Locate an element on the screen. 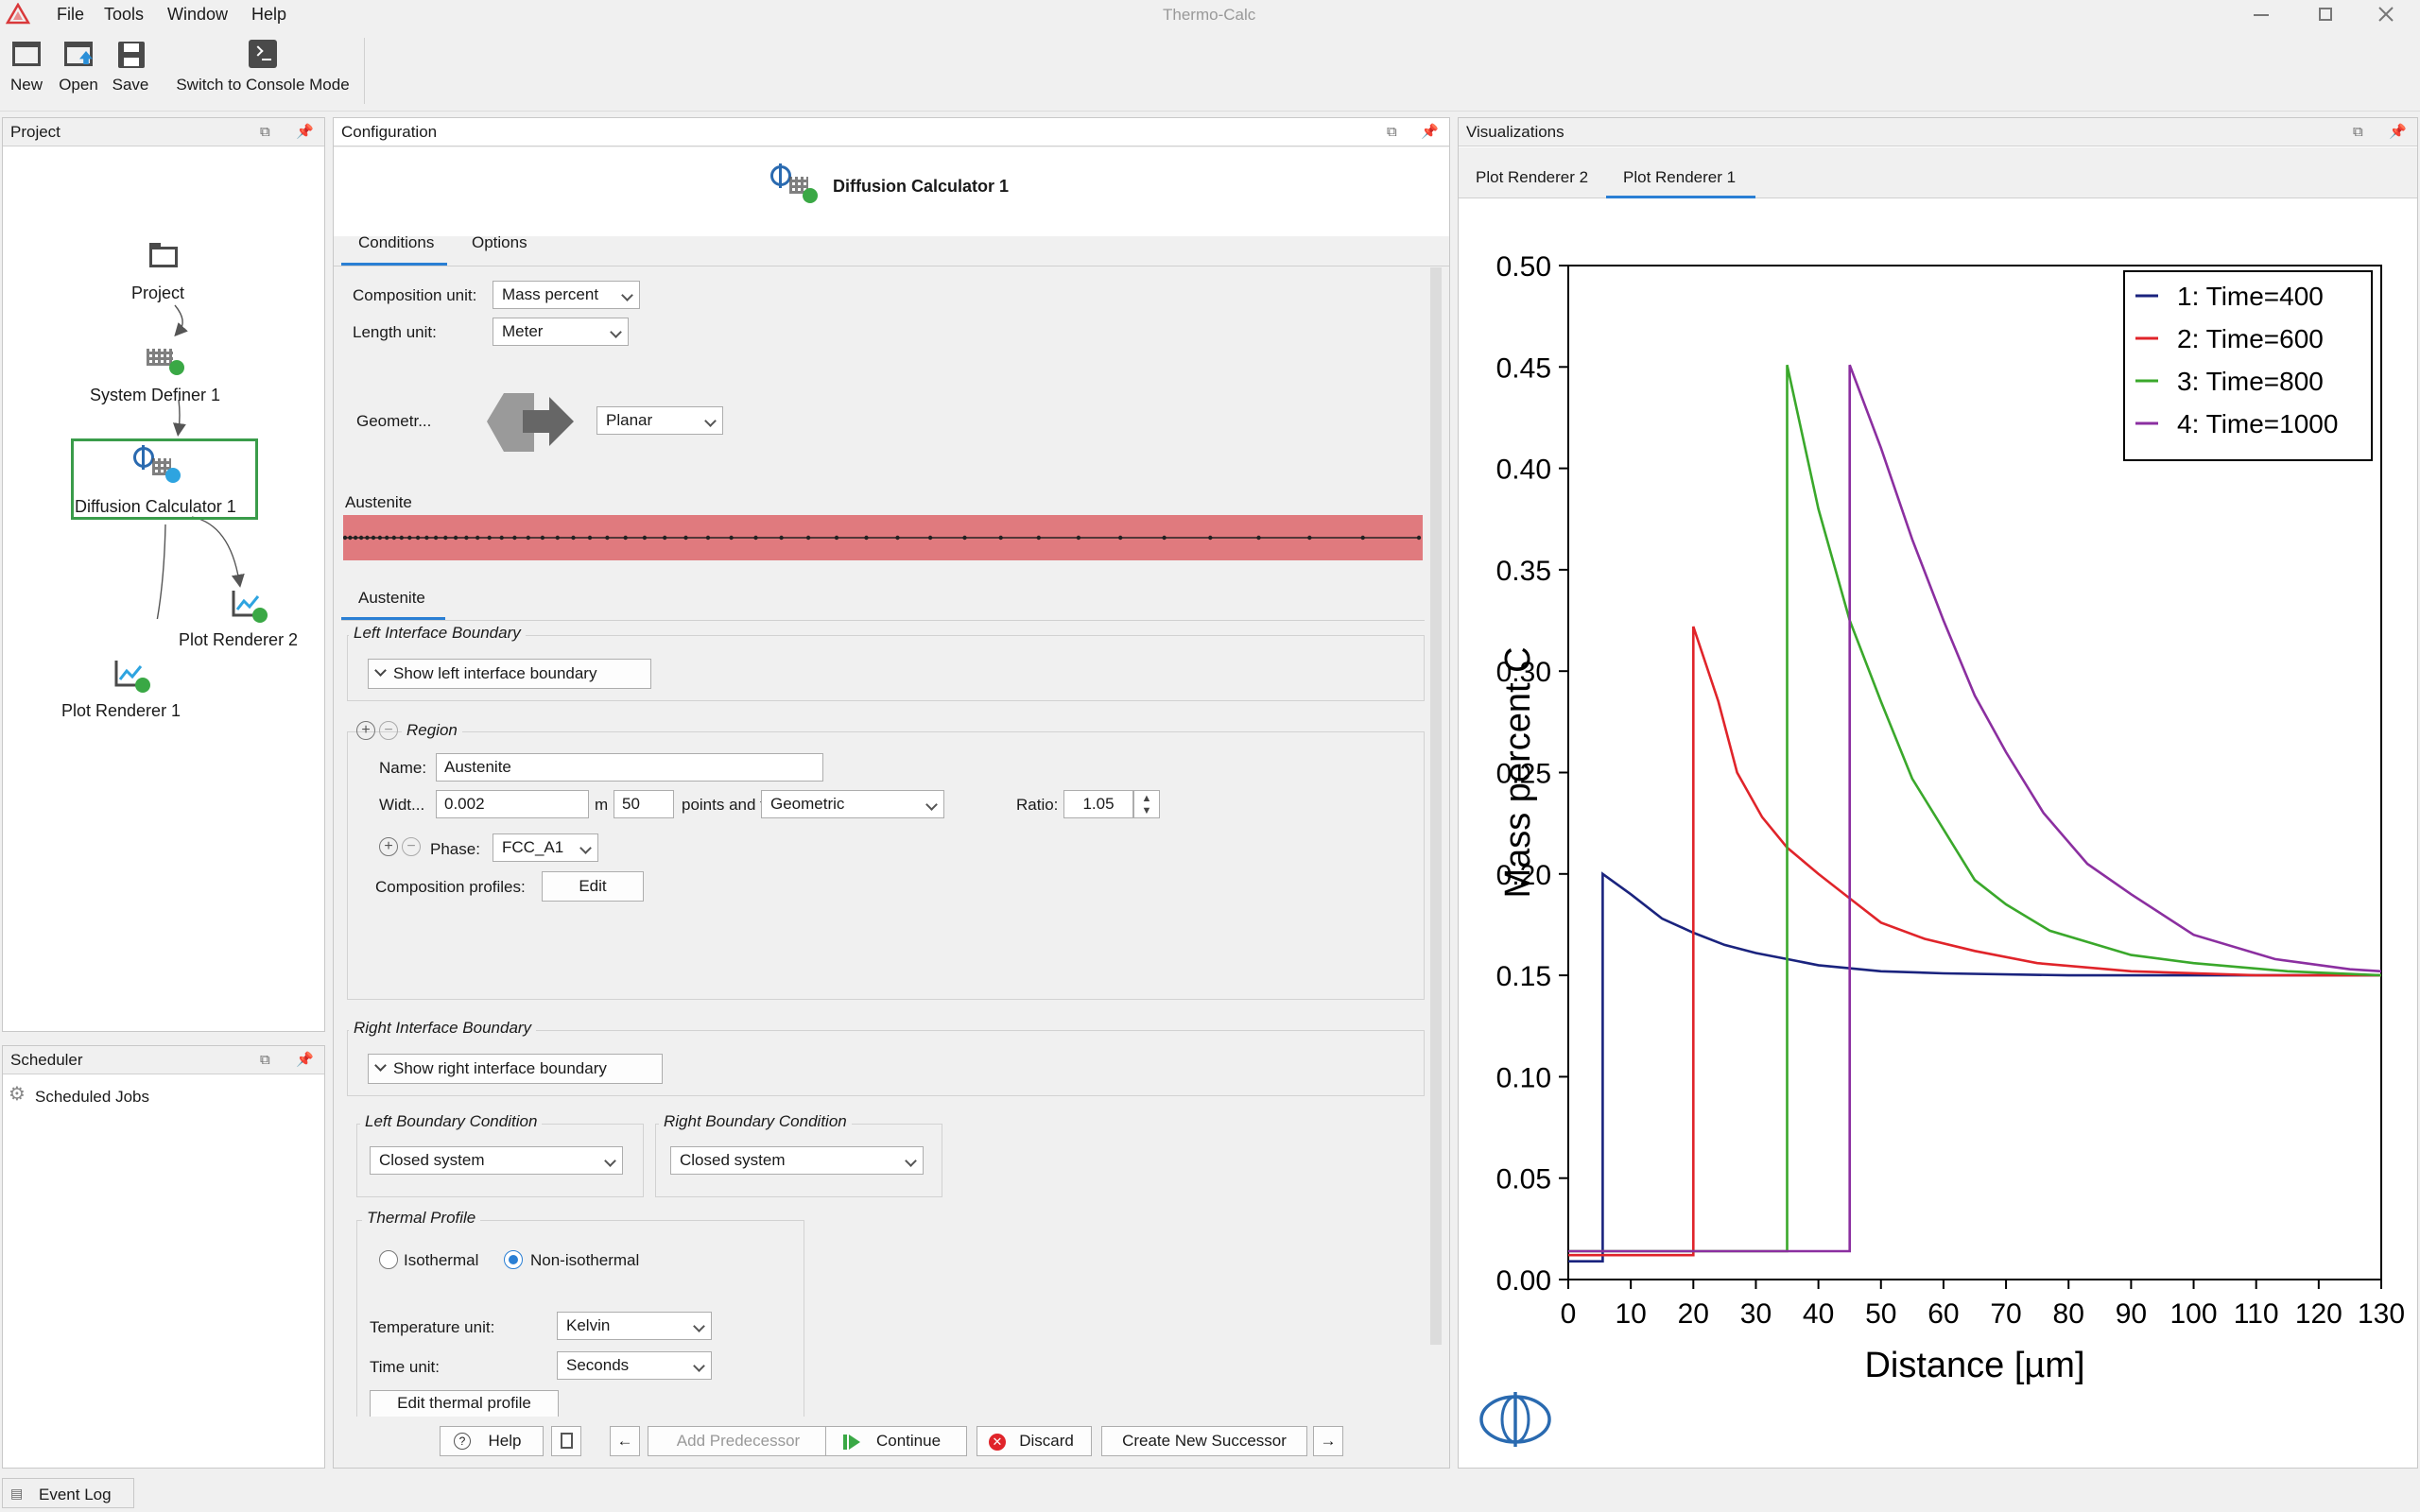 This screenshot has width=2420, height=1512. open-button: Open is located at coordinates (79, 66).